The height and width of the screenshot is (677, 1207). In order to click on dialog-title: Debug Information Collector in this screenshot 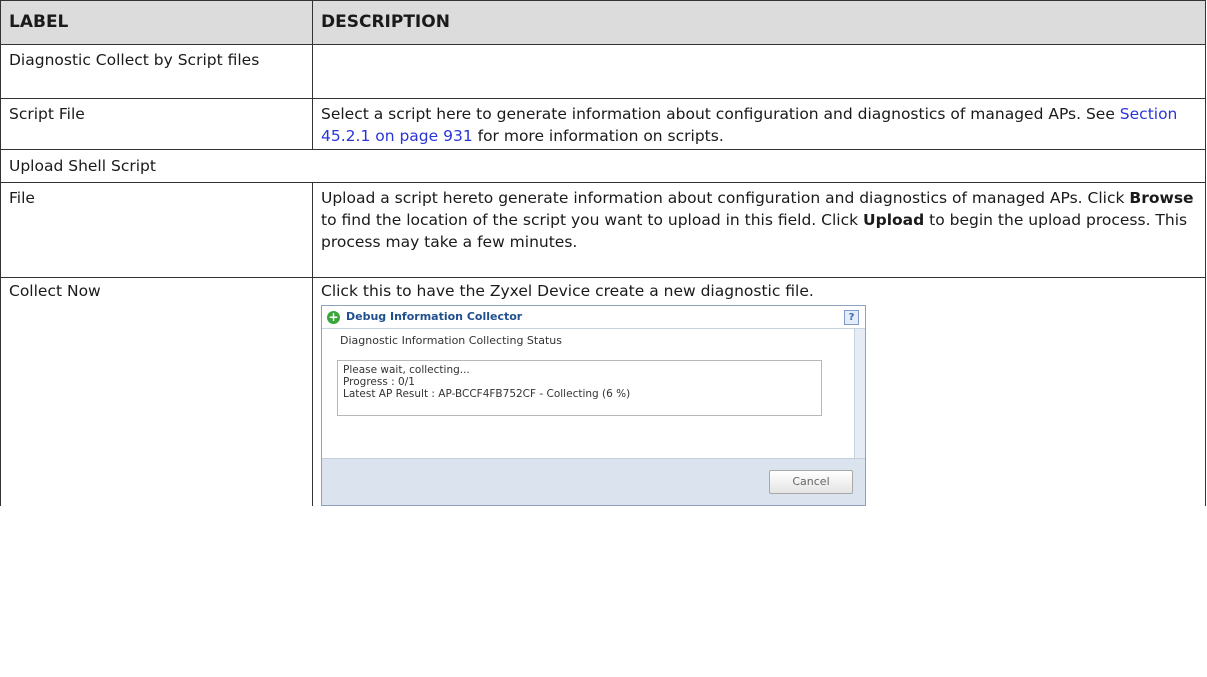, I will do `click(434, 316)`.